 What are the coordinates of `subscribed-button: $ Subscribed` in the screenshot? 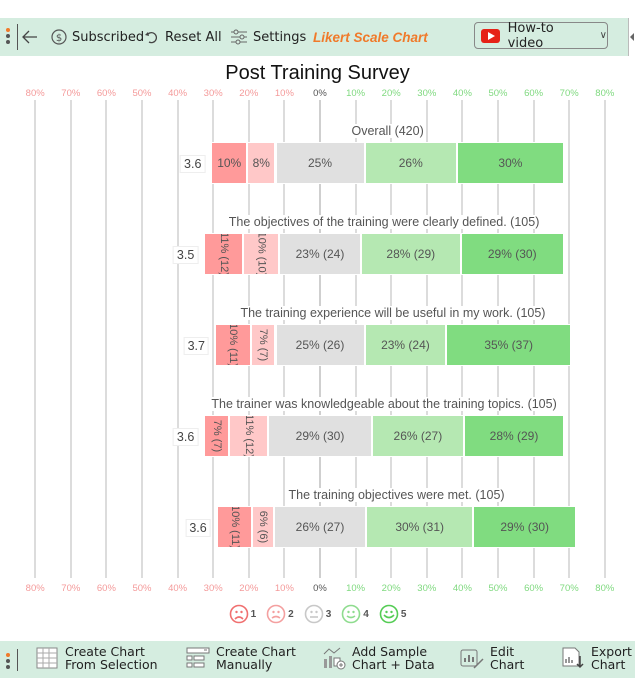 It's located at (97, 37).